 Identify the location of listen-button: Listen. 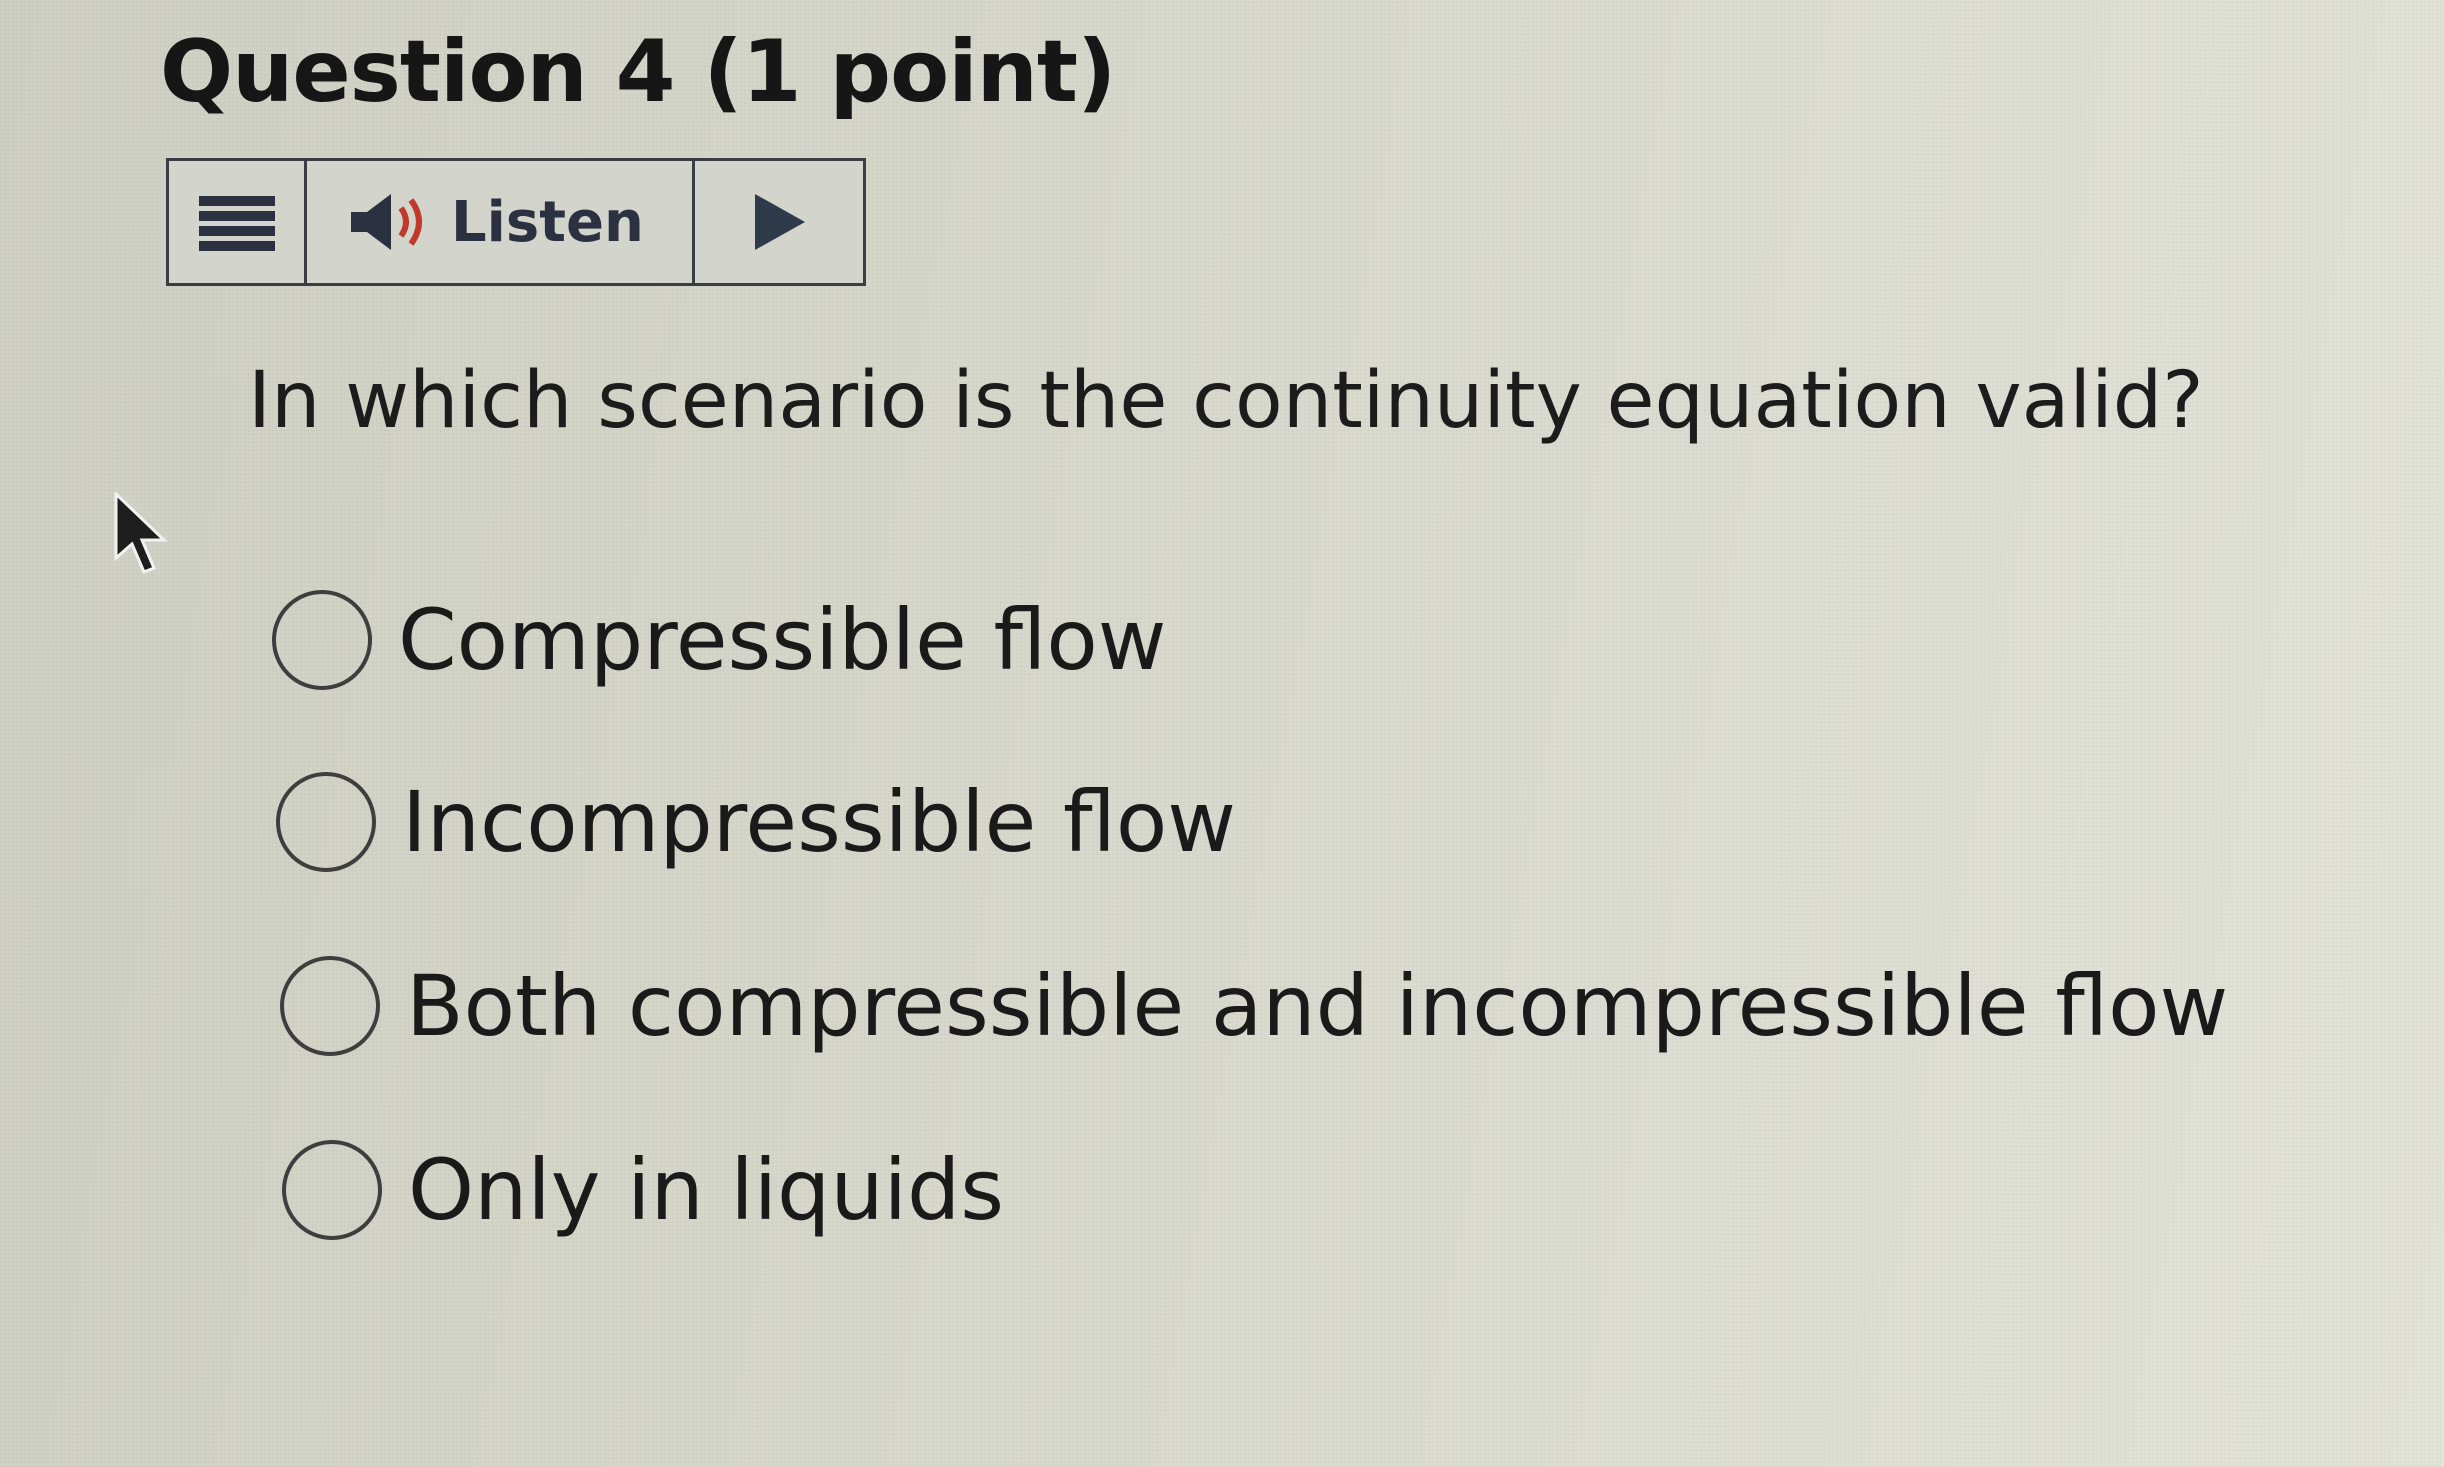
(501, 222).